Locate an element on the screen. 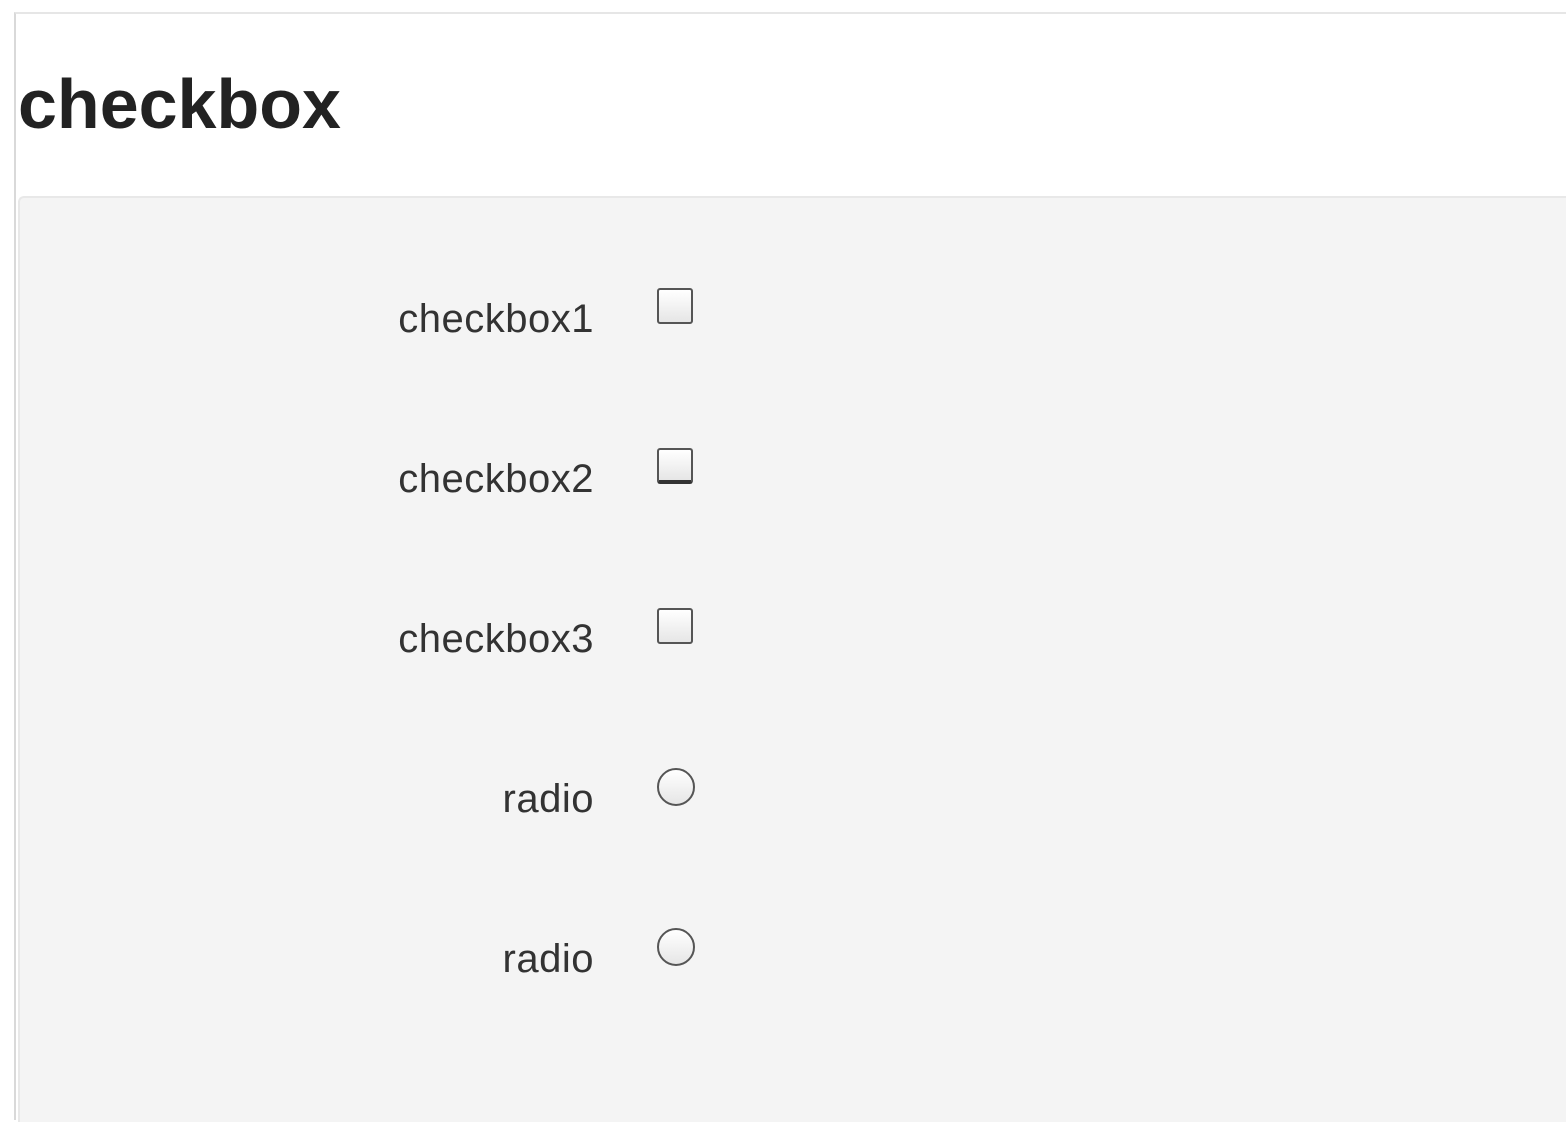 The width and height of the screenshot is (1566, 1122). radio-1-button is located at coordinates (676, 787).